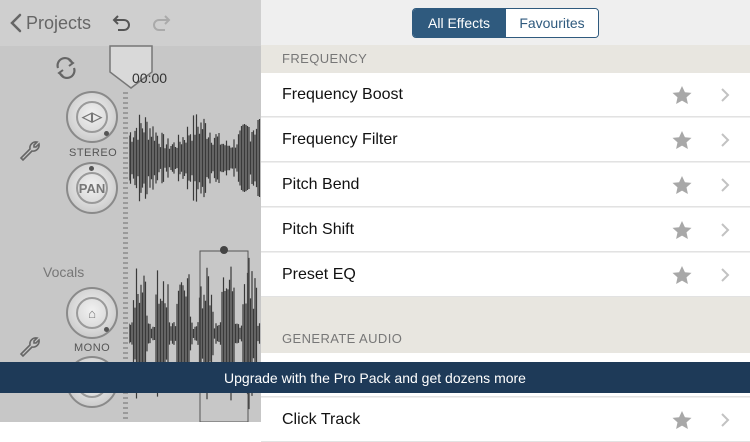  Describe the element at coordinates (93, 153) in the screenshot. I see `track-mode-label: STEREO` at that location.